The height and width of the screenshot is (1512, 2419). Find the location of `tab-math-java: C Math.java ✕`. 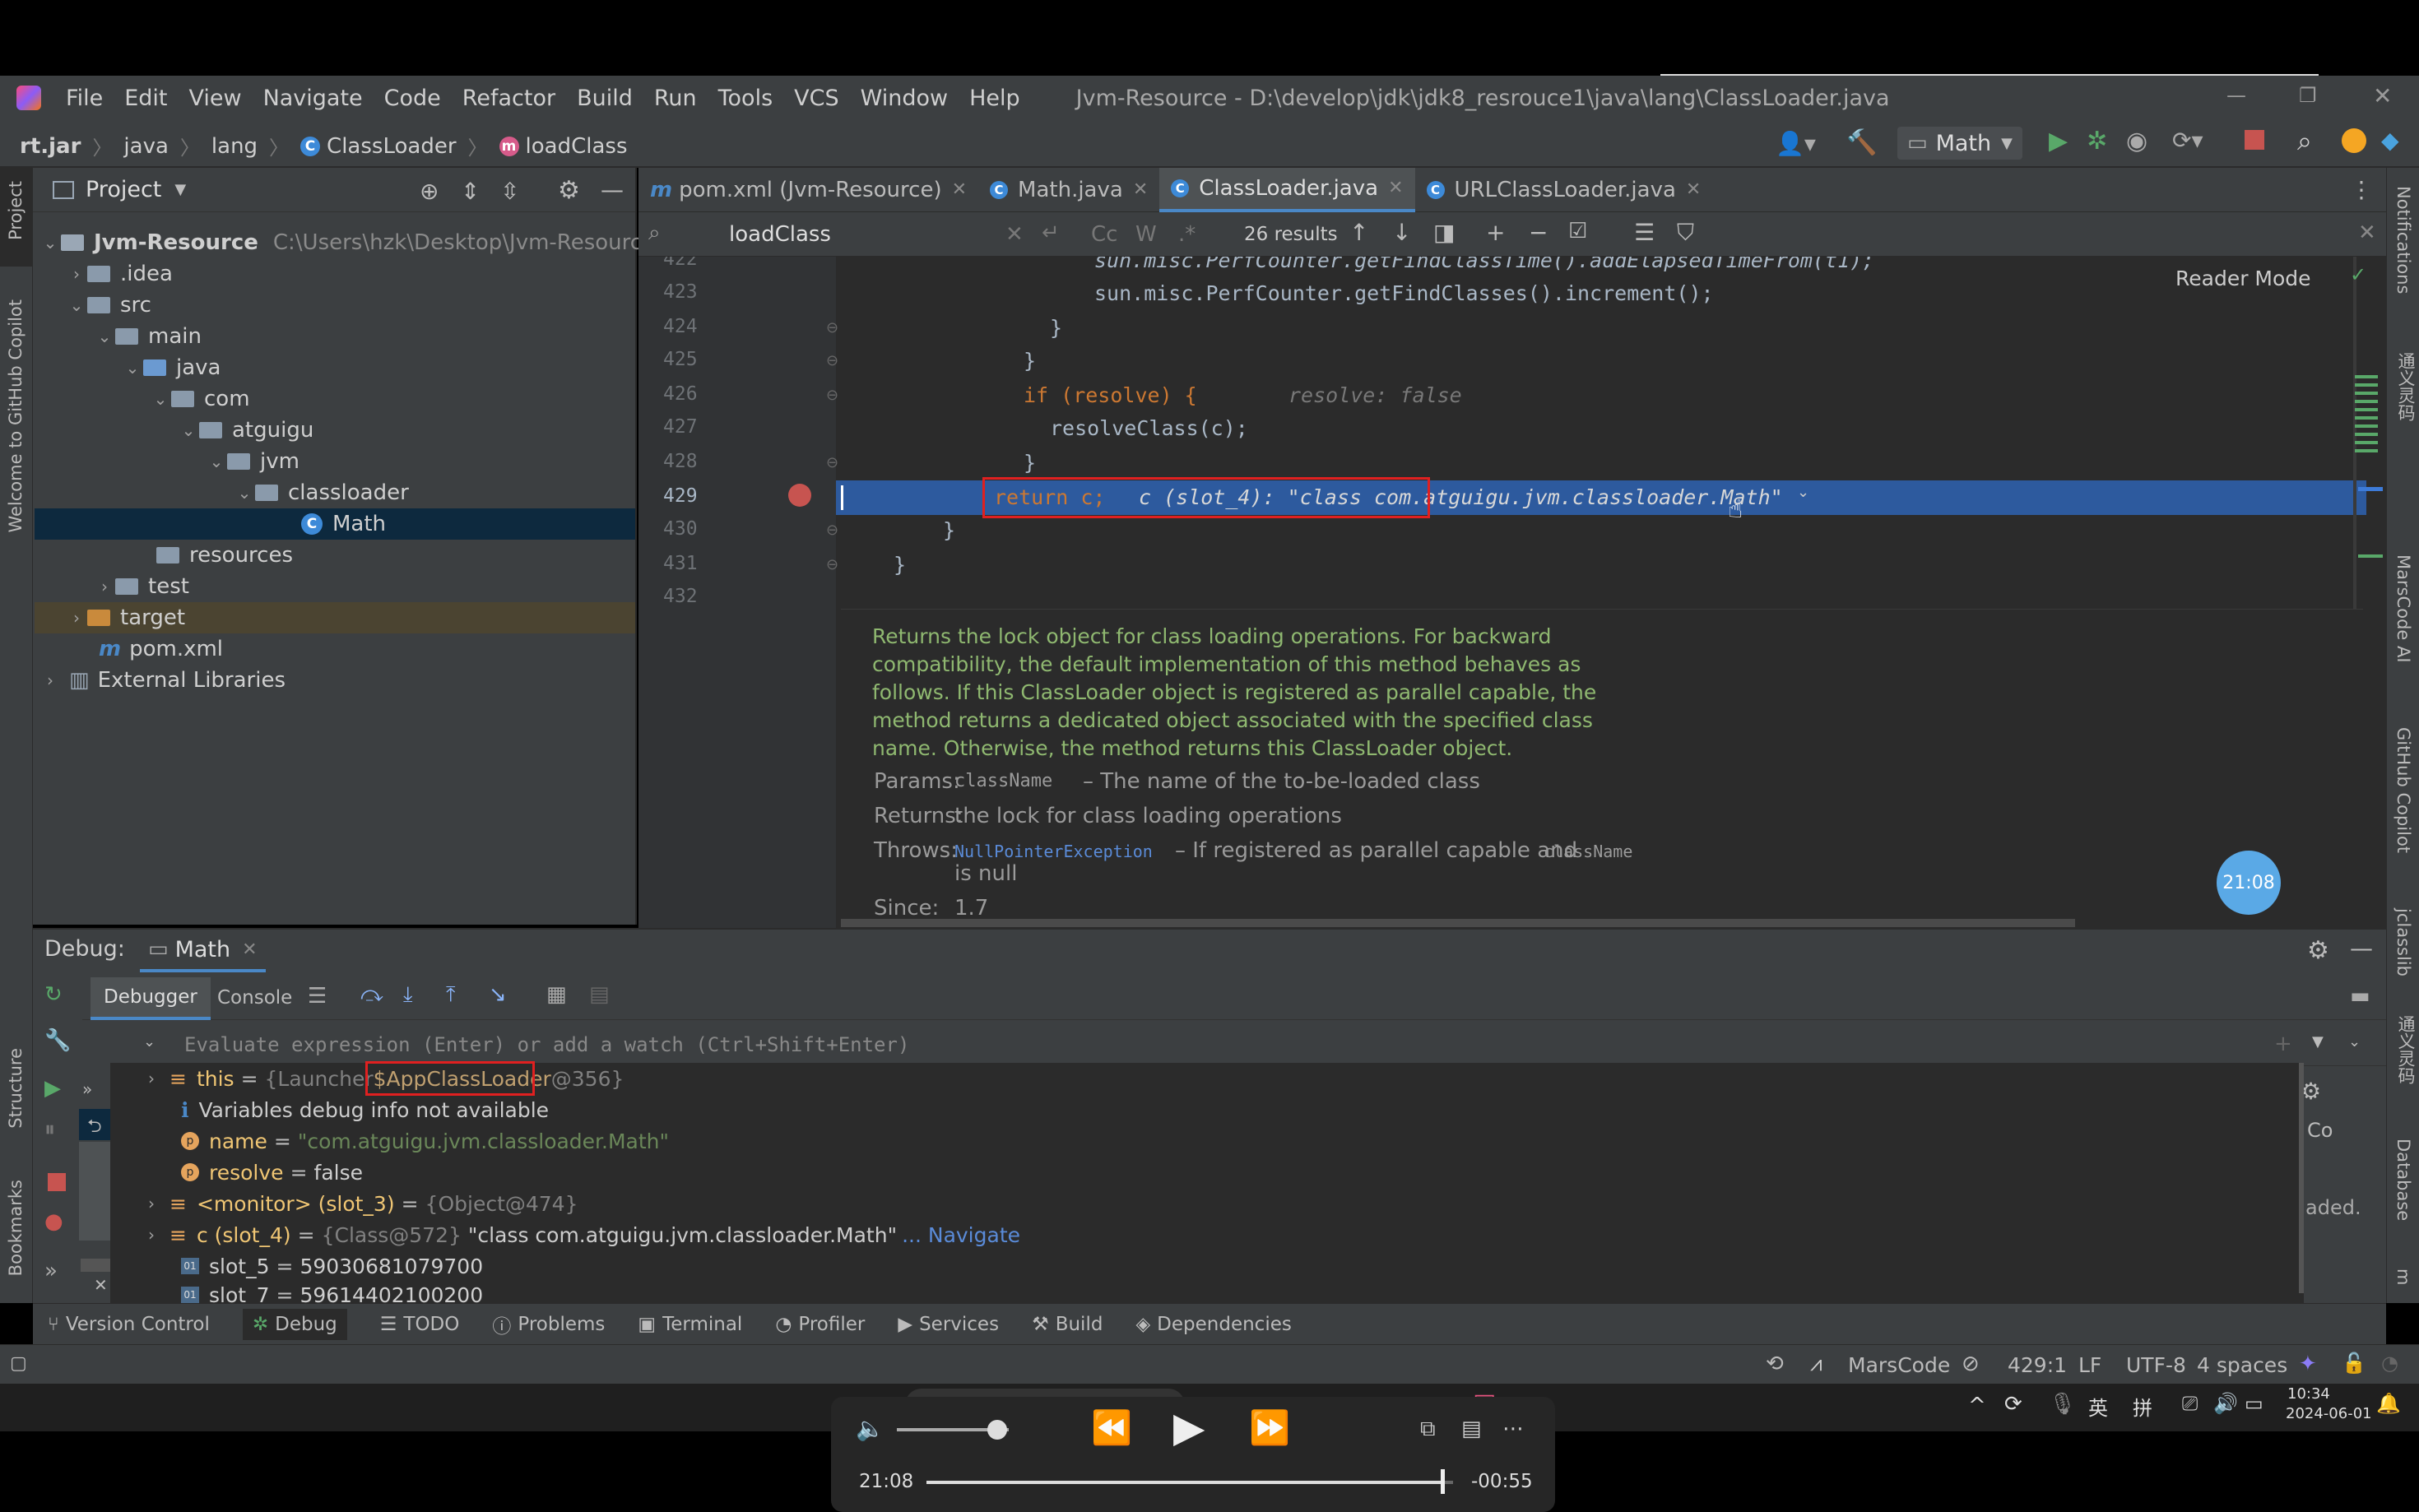

tab-math-java: C Math.java ✕ is located at coordinates (1068, 190).